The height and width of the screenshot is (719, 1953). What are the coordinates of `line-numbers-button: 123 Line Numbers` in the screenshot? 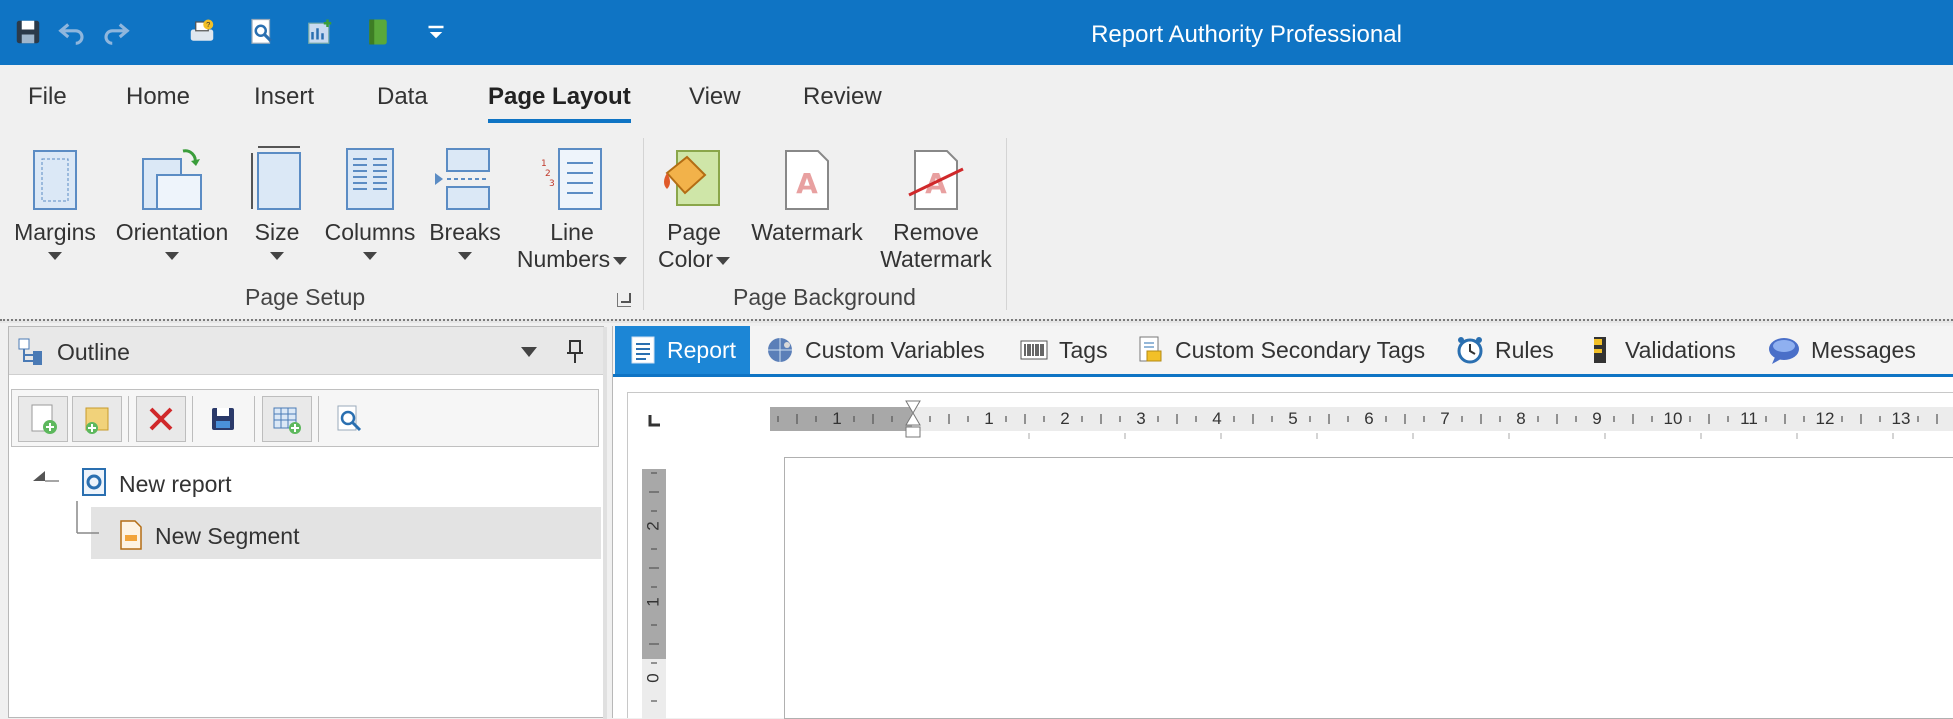 It's located at (572, 204).